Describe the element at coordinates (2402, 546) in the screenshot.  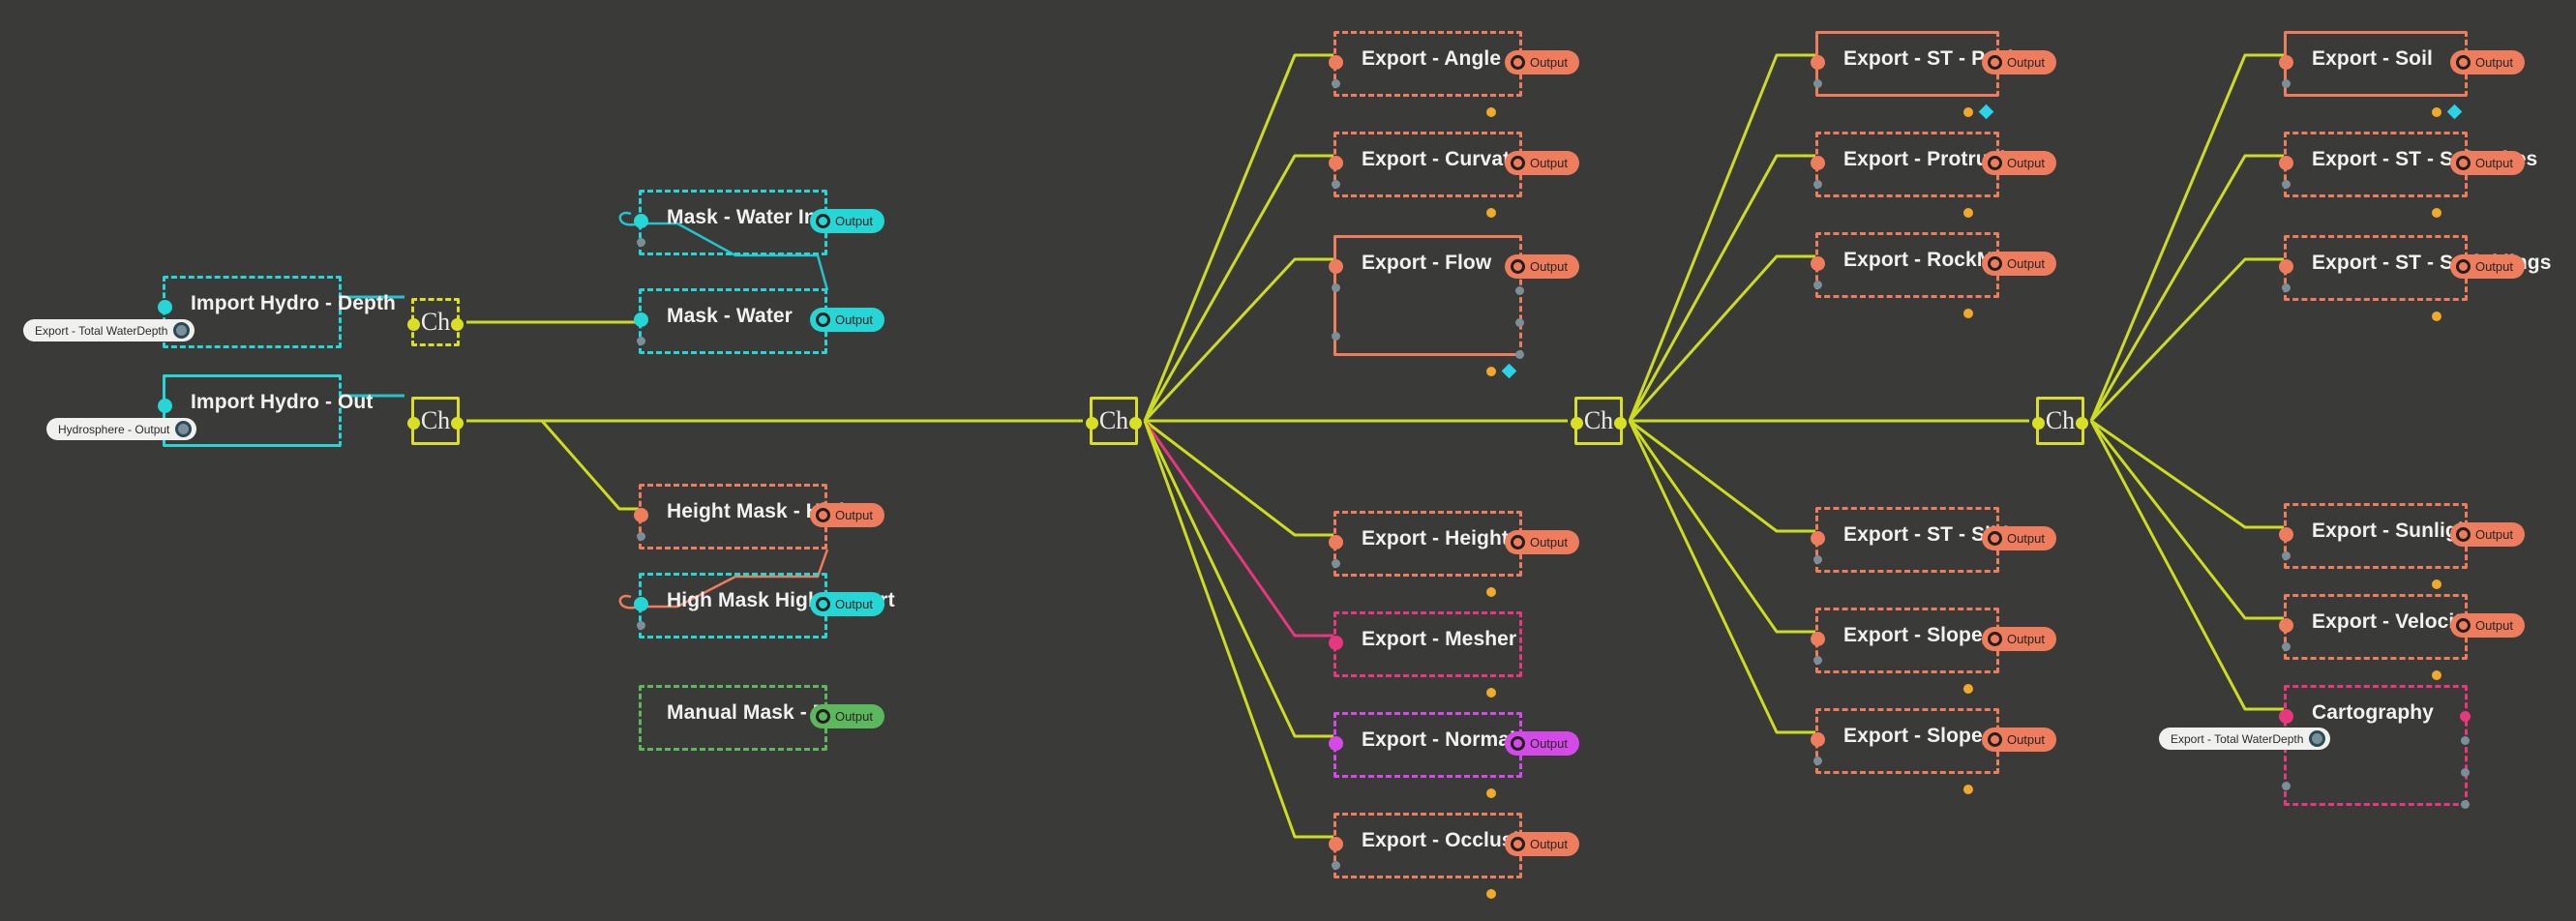
I see `node-export-sunlight: Export - Sunlight Output` at that location.